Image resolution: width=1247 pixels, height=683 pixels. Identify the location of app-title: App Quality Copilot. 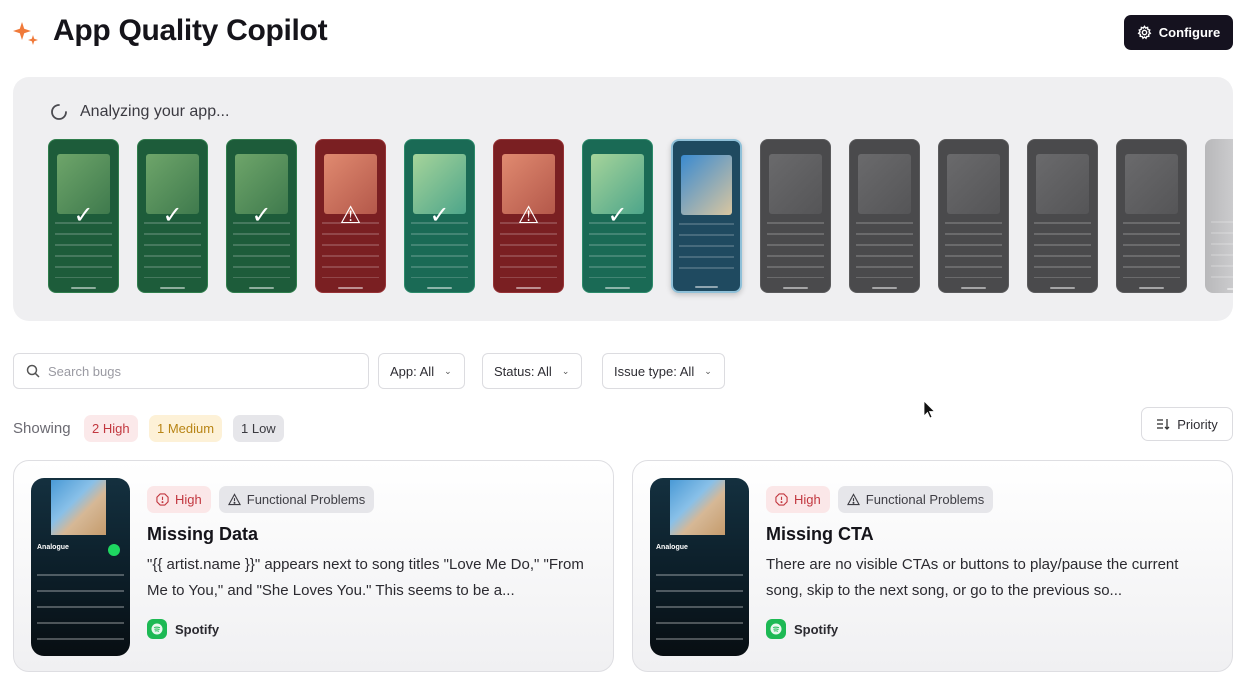
(190, 30).